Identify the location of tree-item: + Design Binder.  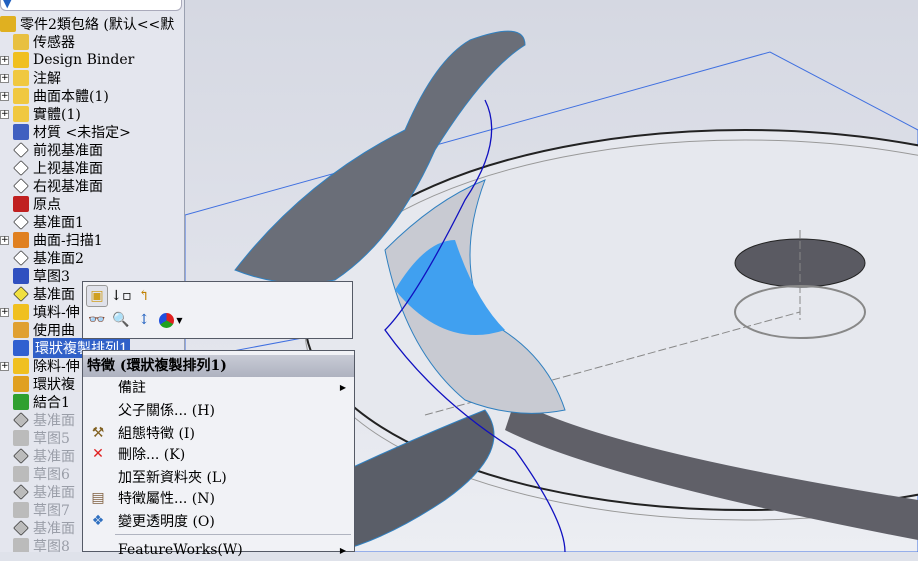
(67, 60).